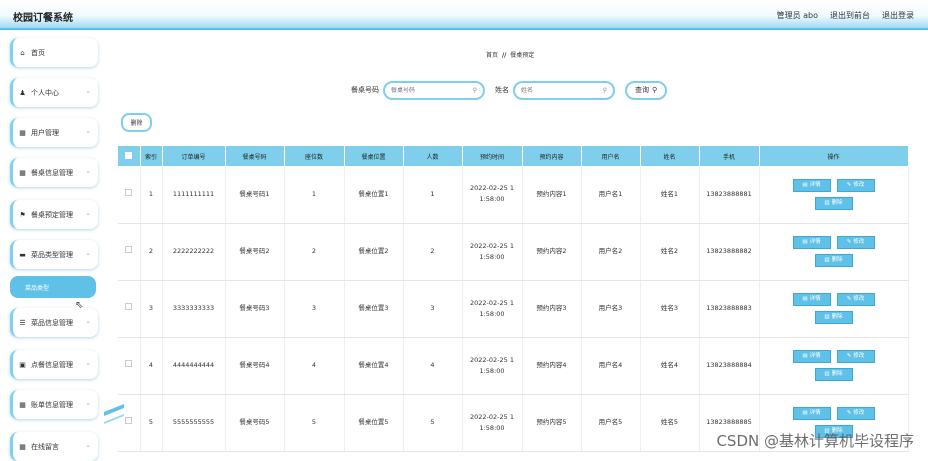  I want to click on sidebar-item-2: ▦用户管理⌄, so click(54, 132).